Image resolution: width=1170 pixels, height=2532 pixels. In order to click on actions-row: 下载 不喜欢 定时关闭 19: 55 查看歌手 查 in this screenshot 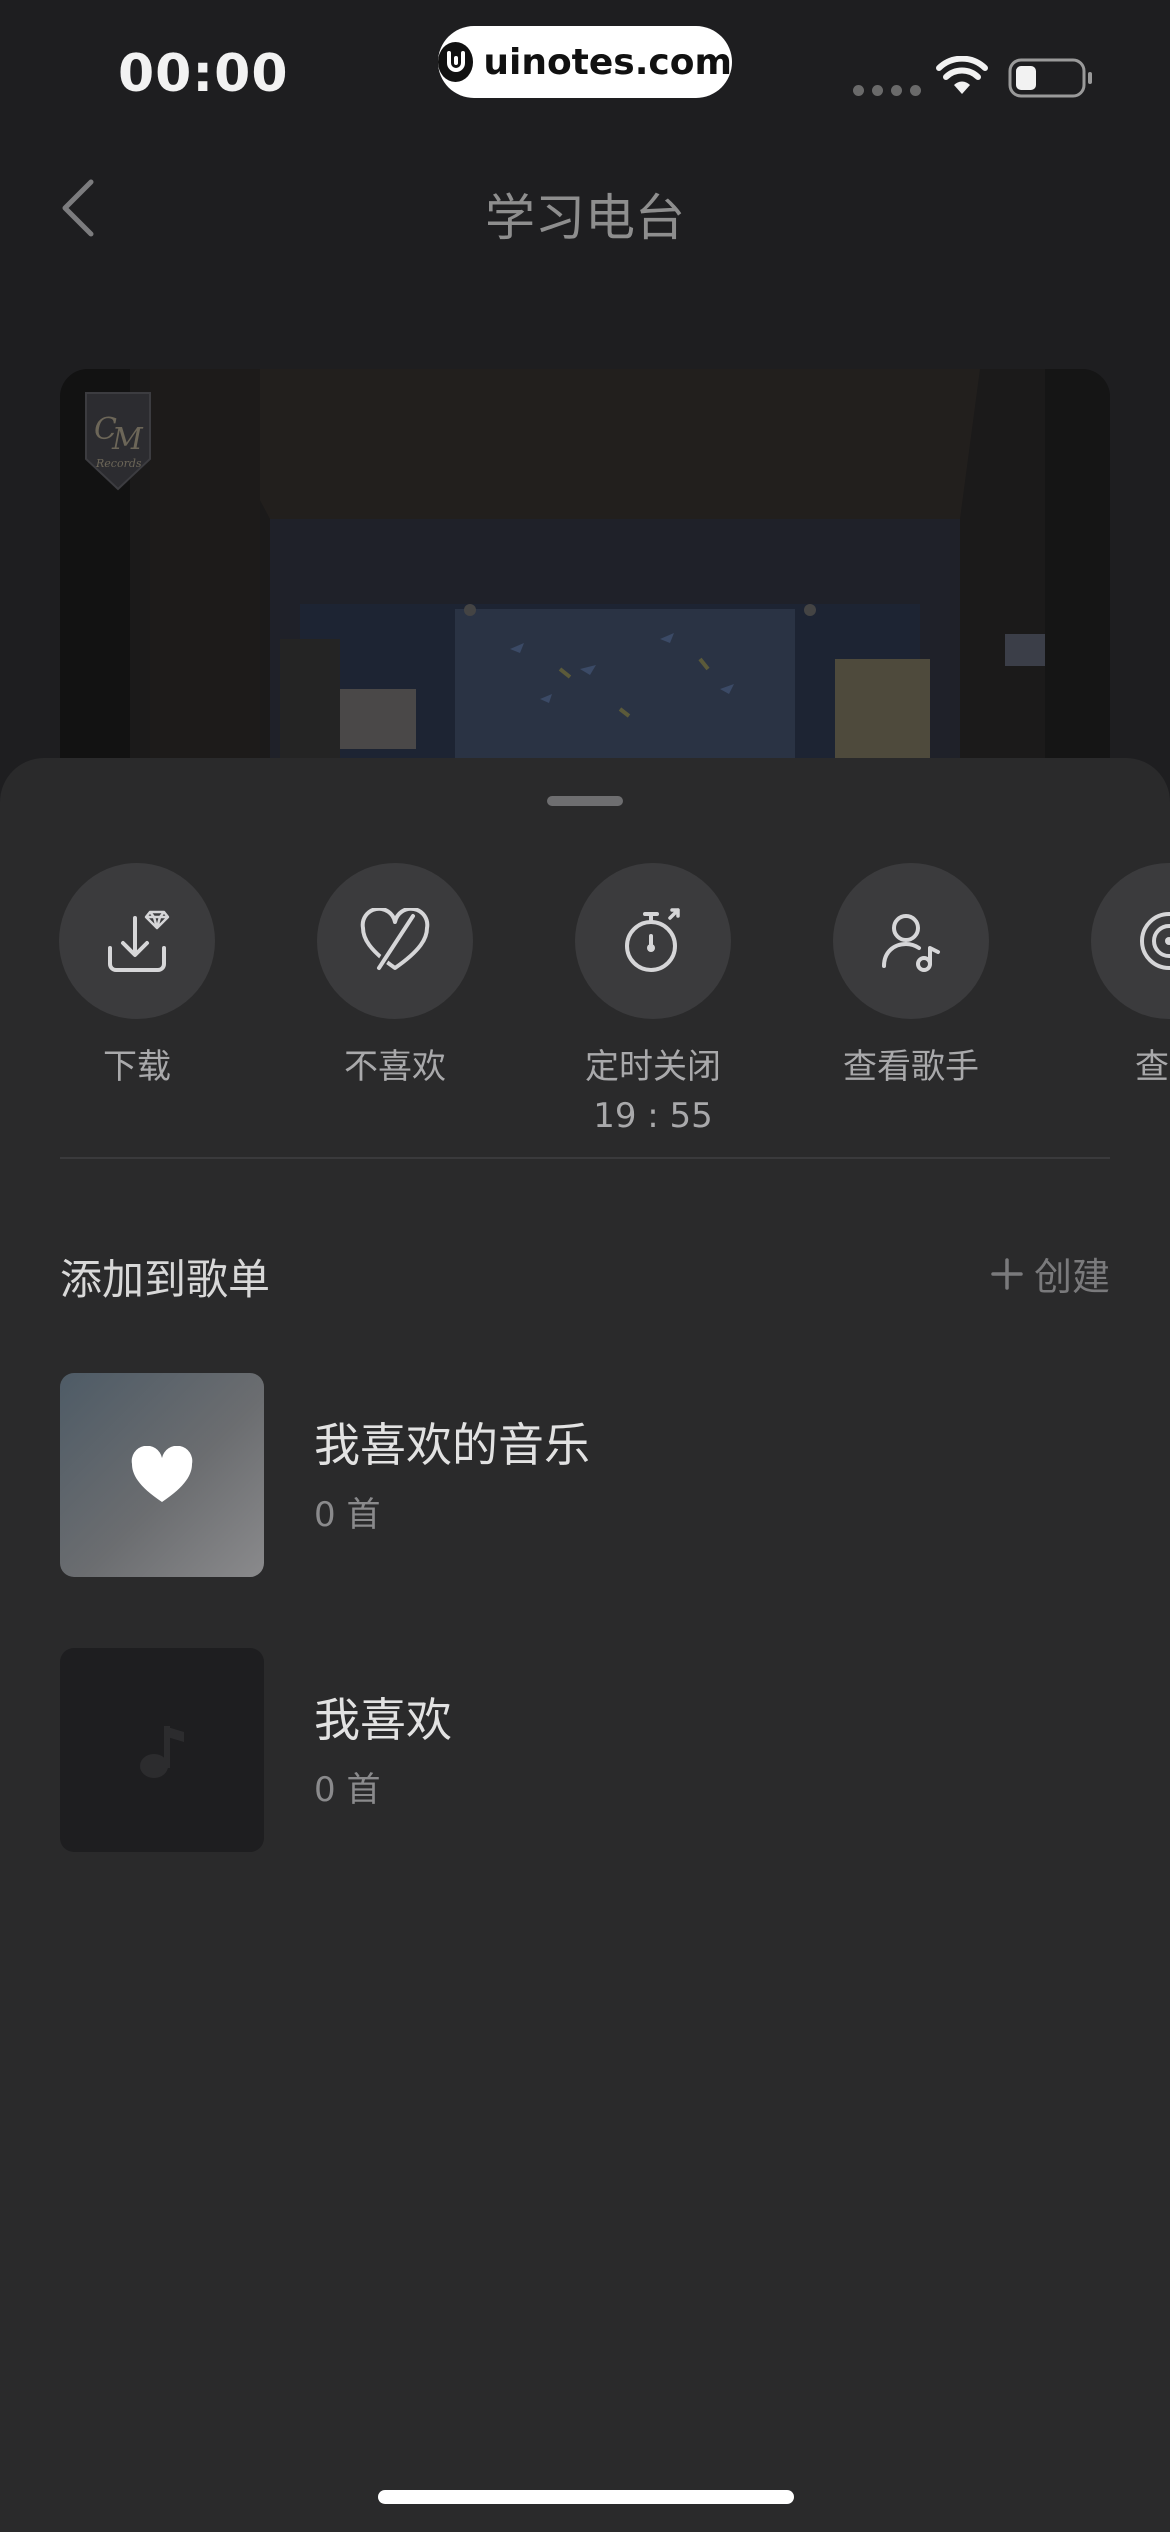, I will do `click(585, 1008)`.